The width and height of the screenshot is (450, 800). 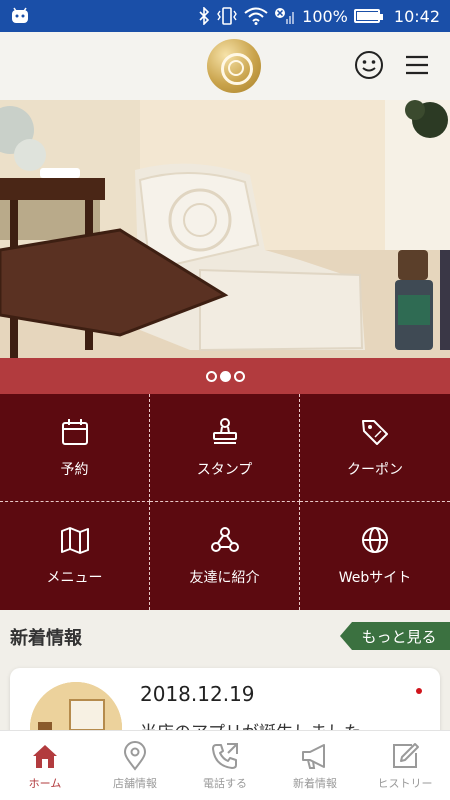 I want to click on stamp-label: スタンプ, so click(x=224, y=469).